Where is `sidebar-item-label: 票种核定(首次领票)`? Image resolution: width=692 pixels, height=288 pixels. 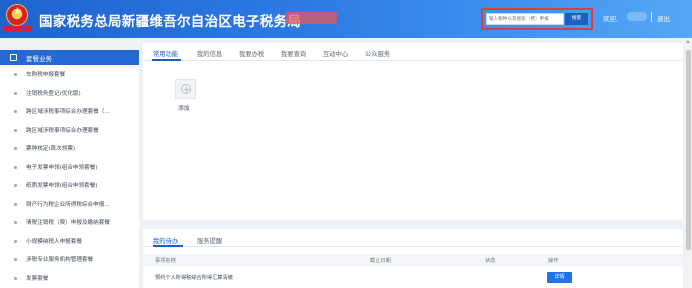
sidebar-item-label: 票种核定(首次领票) is located at coordinates (51, 149).